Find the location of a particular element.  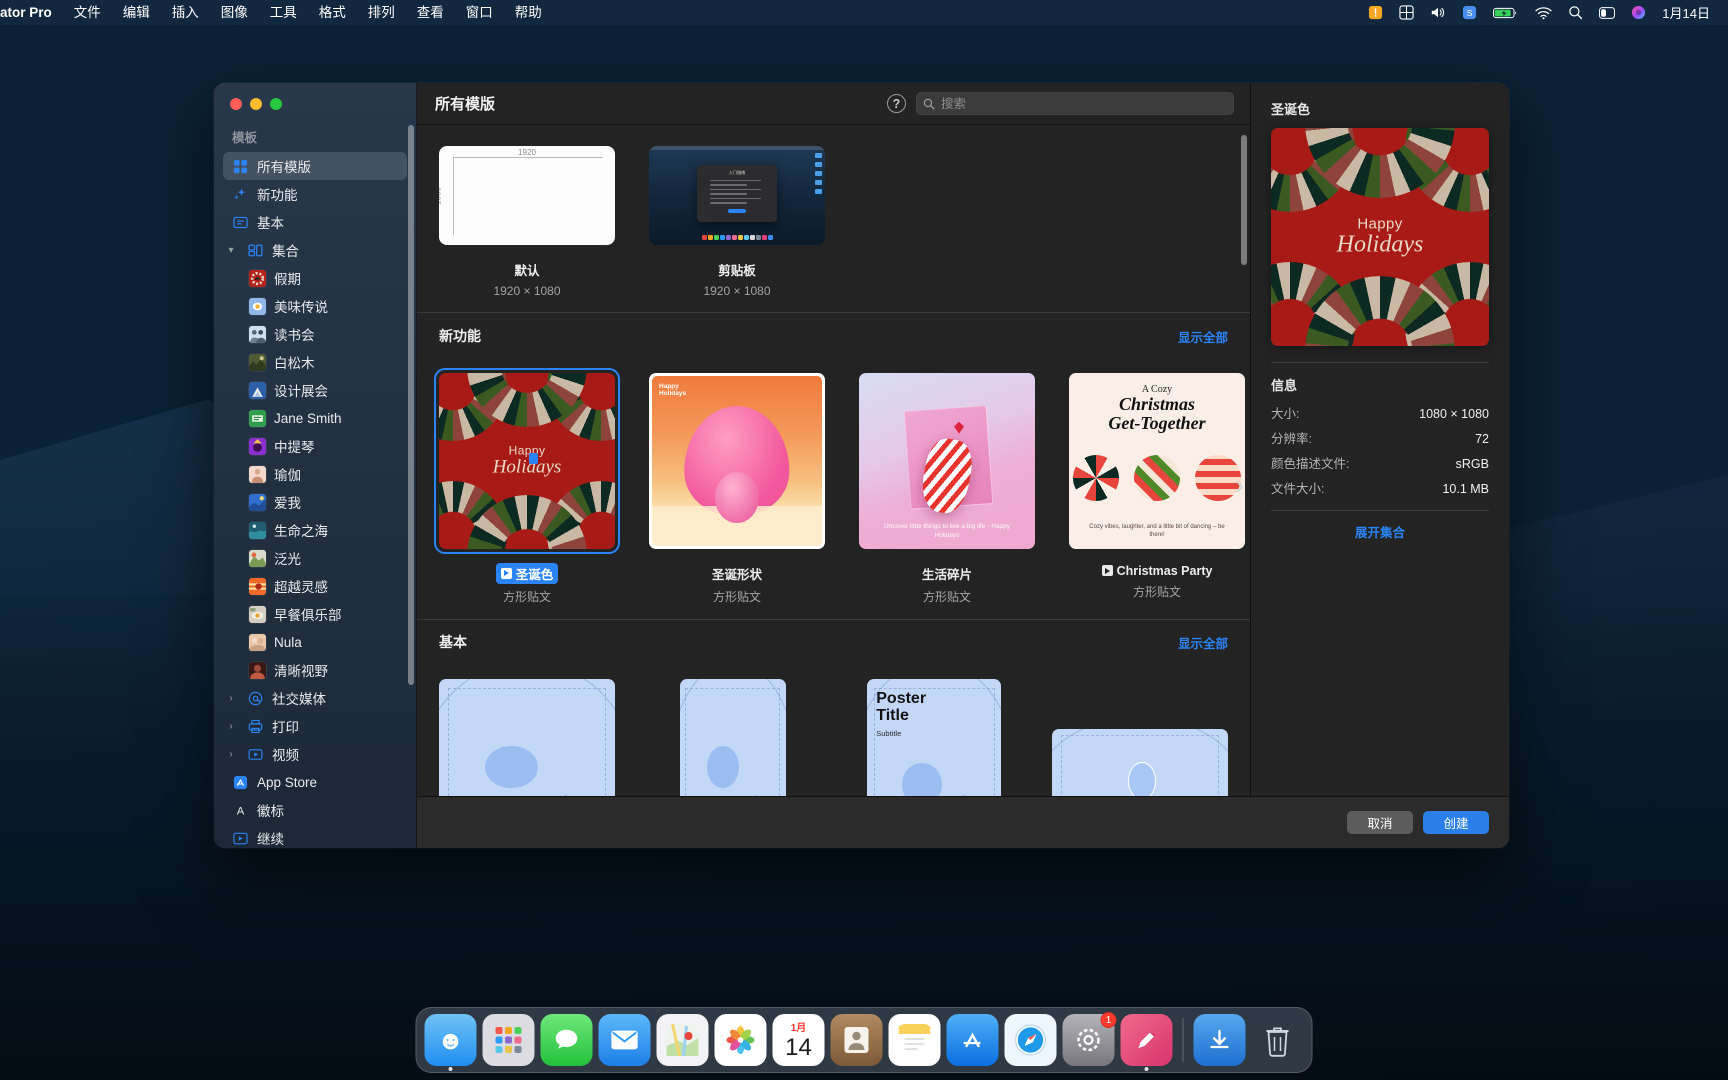

search-box is located at coordinates (1075, 103).